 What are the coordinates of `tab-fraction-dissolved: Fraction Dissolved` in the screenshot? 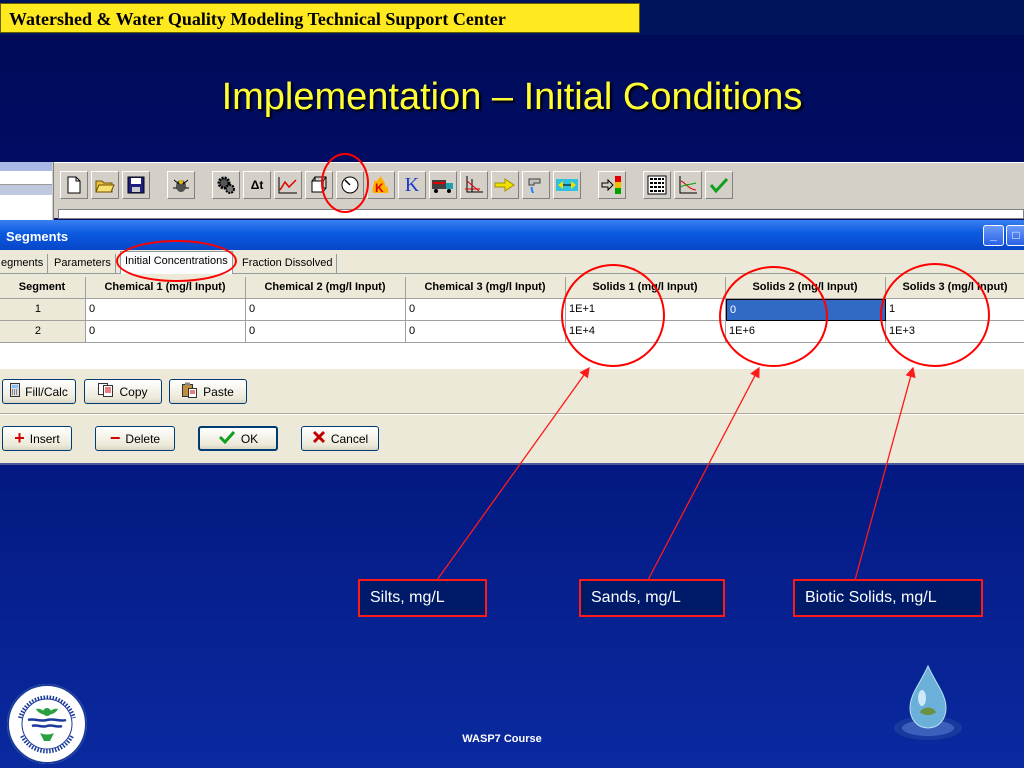 It's located at (288, 264).